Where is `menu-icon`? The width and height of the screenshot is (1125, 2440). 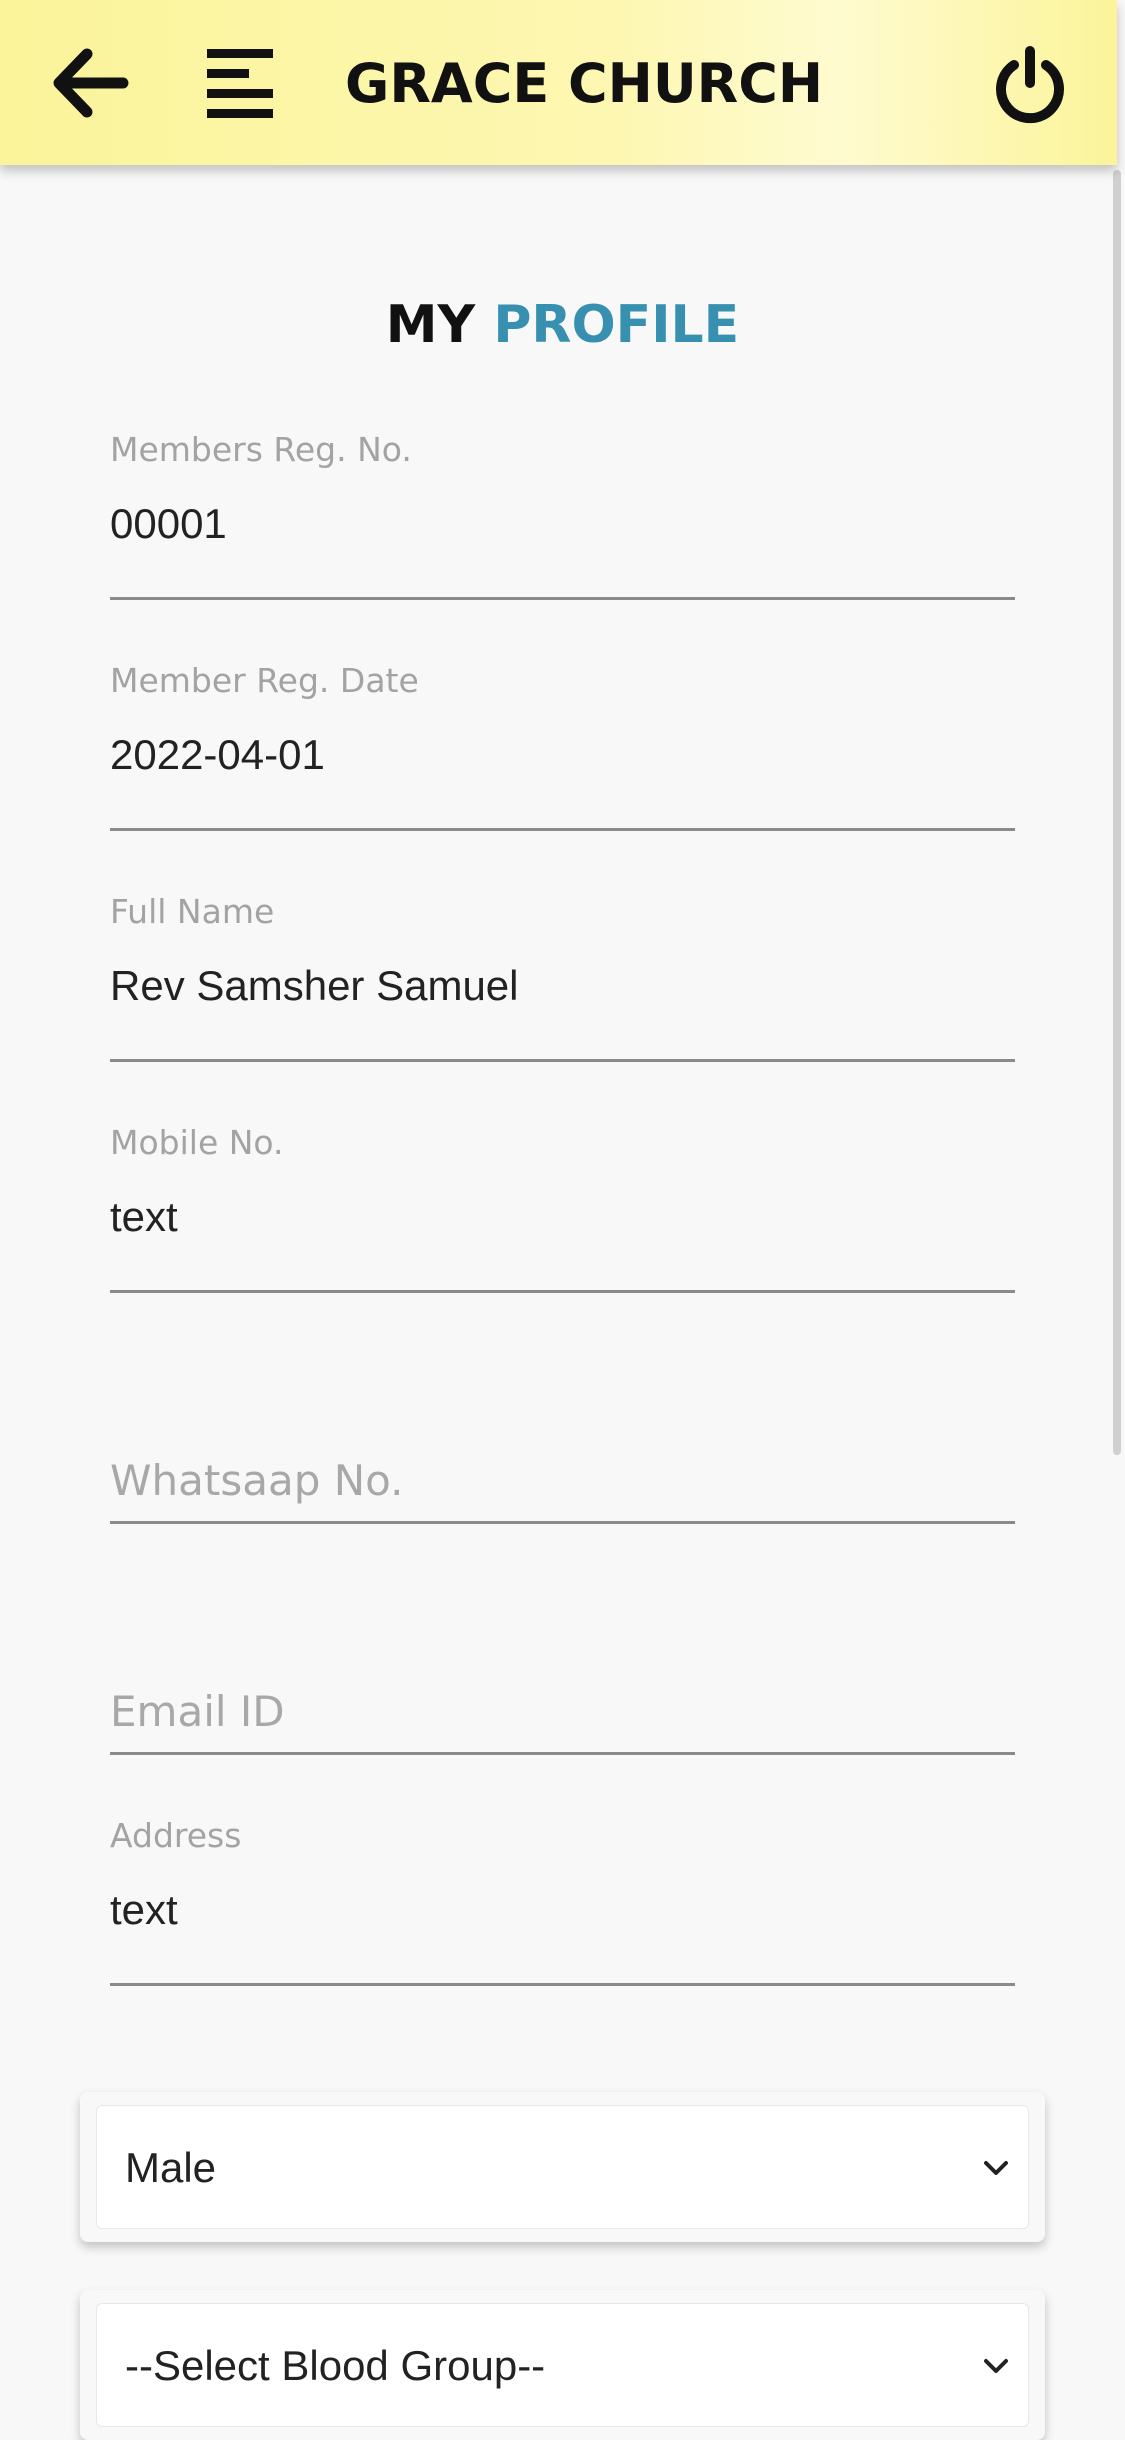
menu-icon is located at coordinates (240, 83).